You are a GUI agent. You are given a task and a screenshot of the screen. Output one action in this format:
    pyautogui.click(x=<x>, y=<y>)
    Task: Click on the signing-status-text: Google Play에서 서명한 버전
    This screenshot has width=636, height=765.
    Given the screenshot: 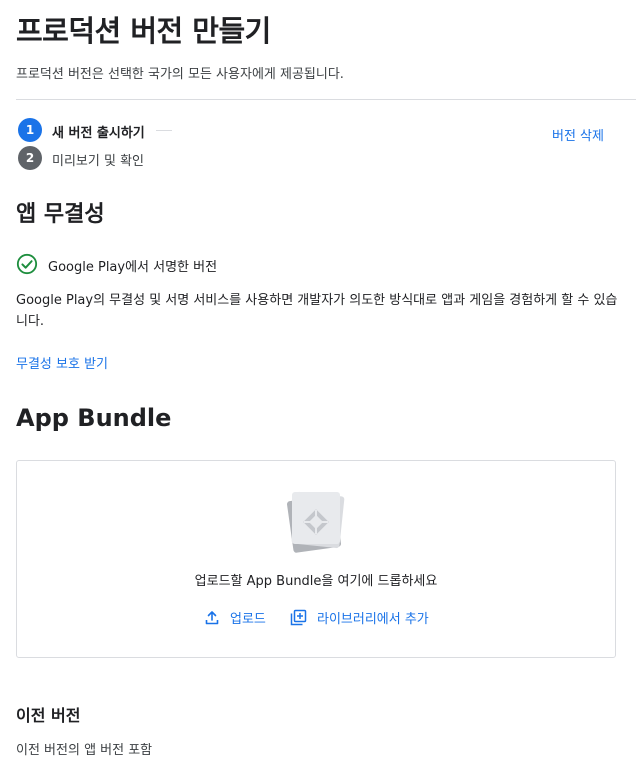 What is the action you would take?
    pyautogui.click(x=133, y=267)
    